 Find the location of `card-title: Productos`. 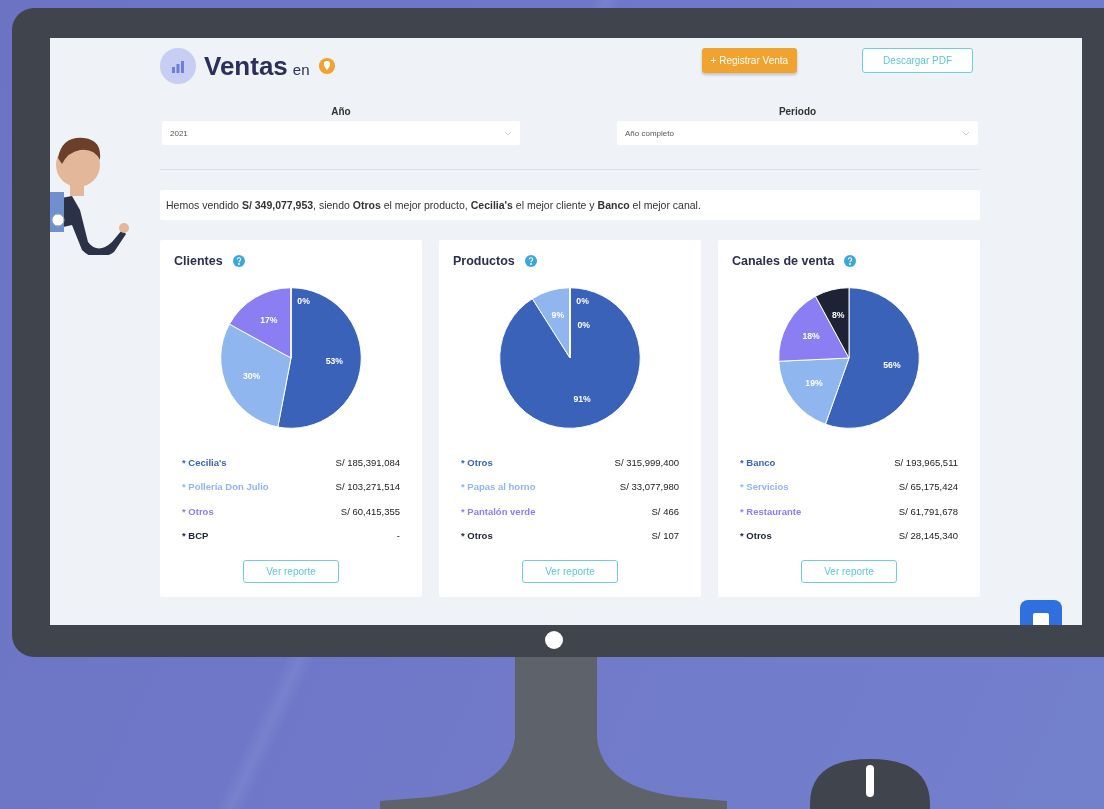

card-title: Productos is located at coordinates (484, 261).